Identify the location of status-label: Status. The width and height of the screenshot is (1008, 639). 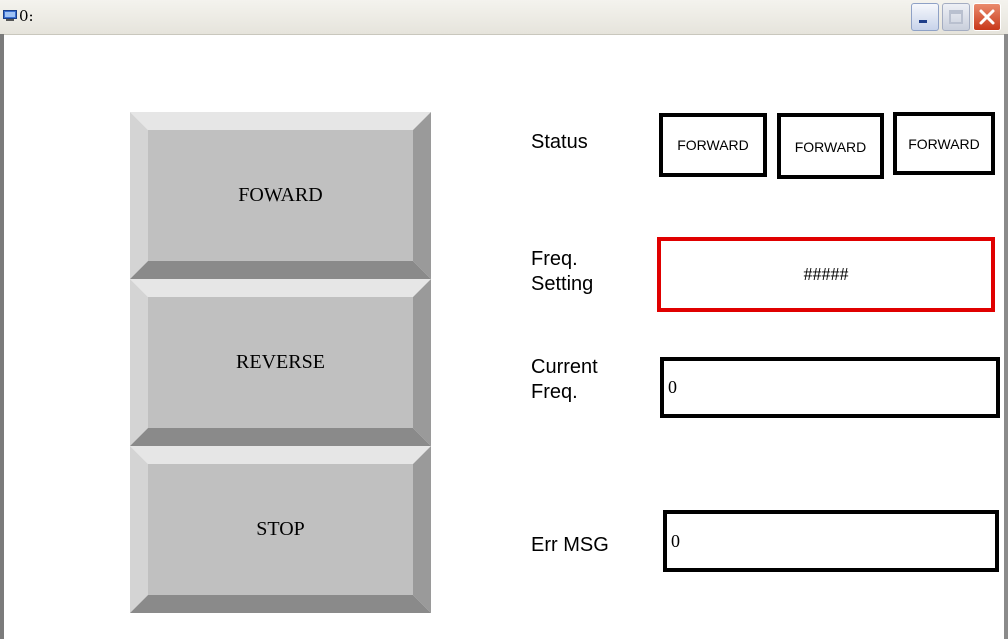
(559, 142).